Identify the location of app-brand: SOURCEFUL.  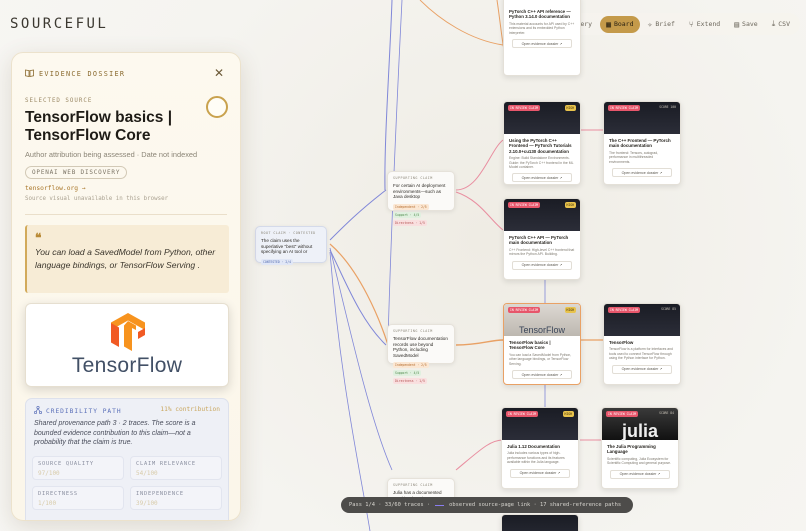
(59, 24).